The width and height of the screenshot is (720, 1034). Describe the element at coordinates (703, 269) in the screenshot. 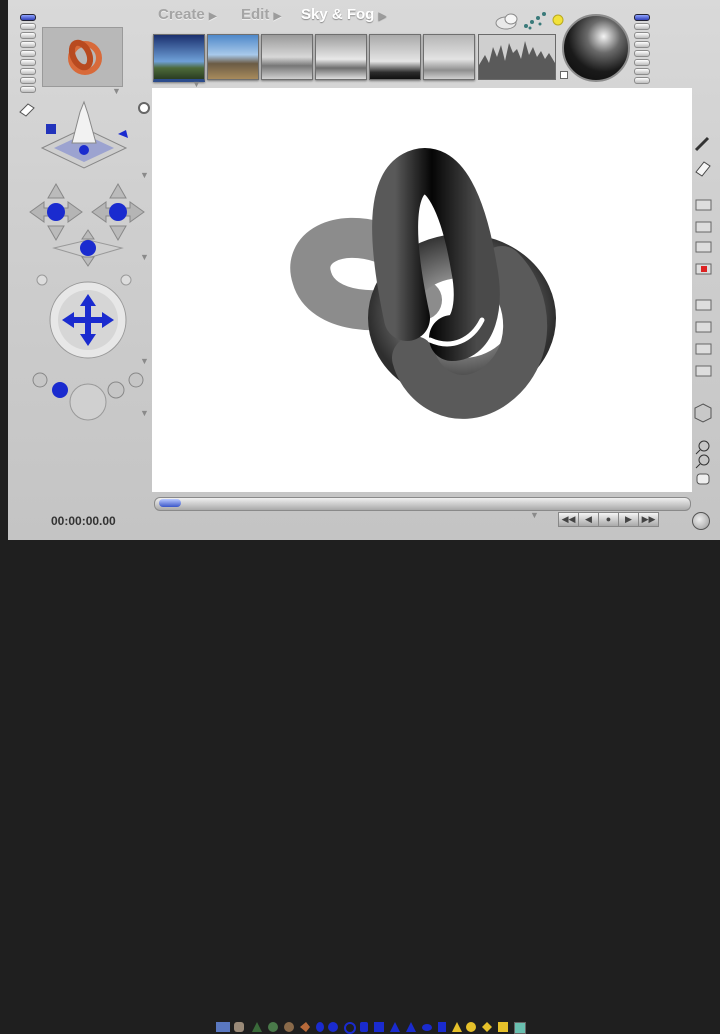

I see `stop-icon` at that location.